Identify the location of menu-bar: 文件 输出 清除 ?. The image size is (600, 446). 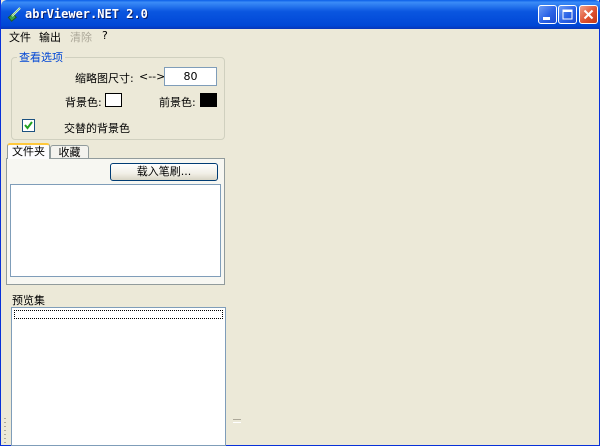
(300, 37).